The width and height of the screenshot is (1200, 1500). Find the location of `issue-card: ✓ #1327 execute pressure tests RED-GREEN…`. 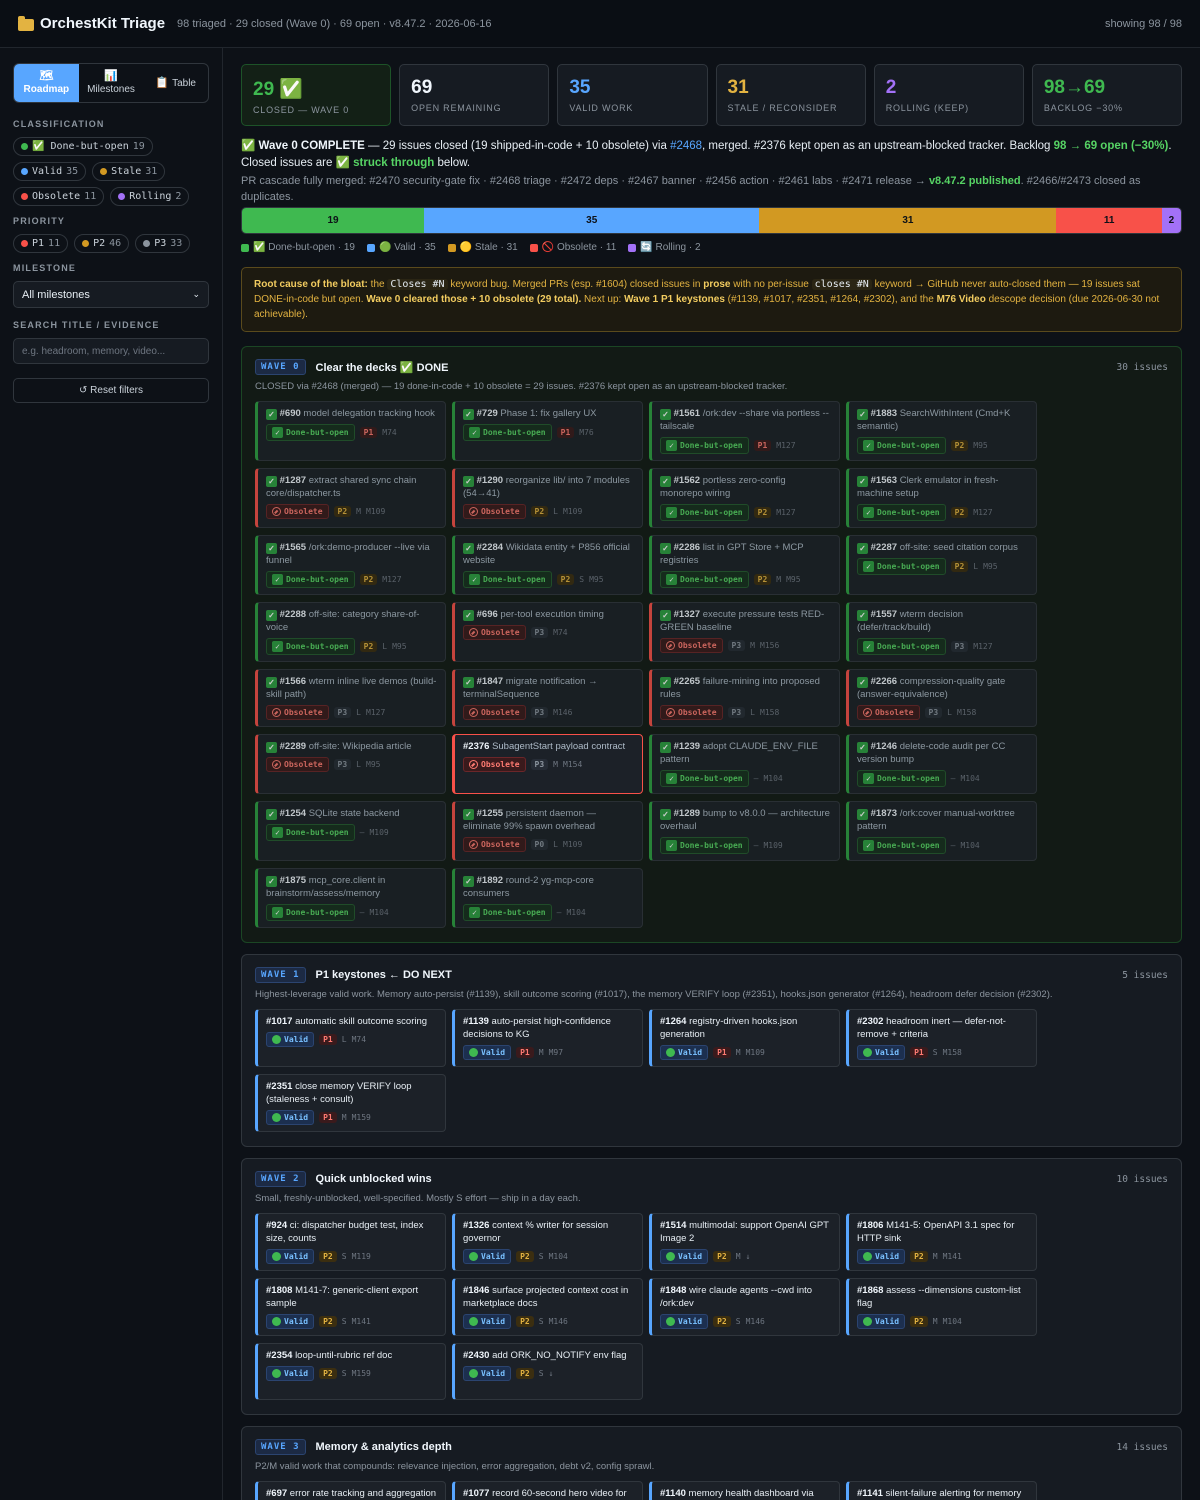

issue-card: ✓ #1327 execute pressure tests RED-GREEN… is located at coordinates (744, 632).